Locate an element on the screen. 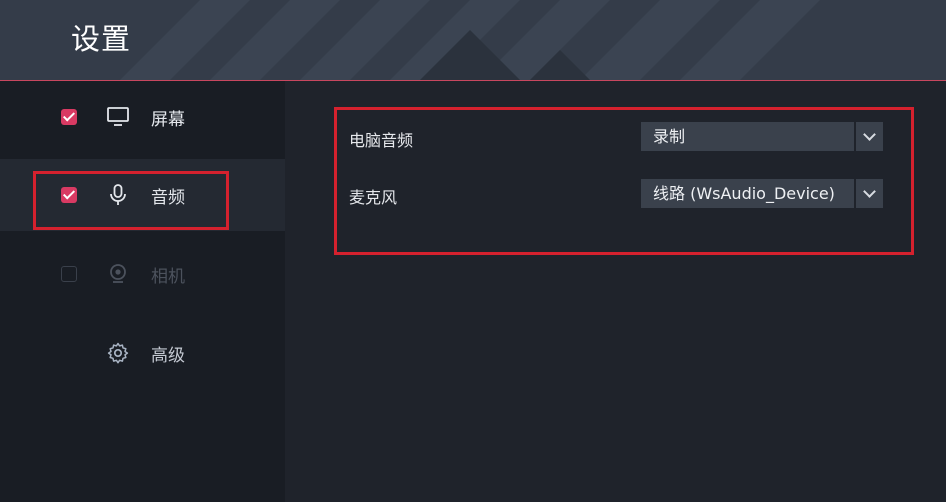 The image size is (946, 502). sidebar-item-label: 相机 is located at coordinates (168, 277).